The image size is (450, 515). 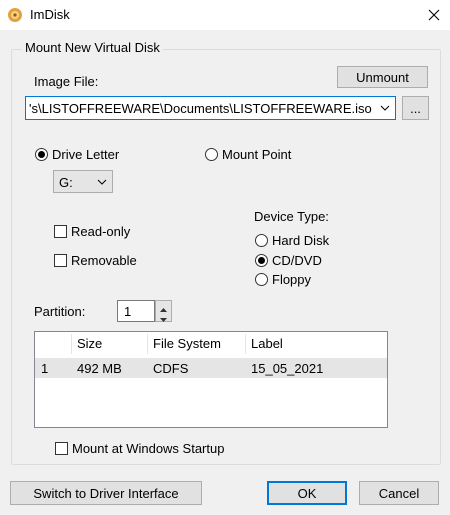 I want to click on mount-point-label: Mount Point, so click(x=257, y=154).